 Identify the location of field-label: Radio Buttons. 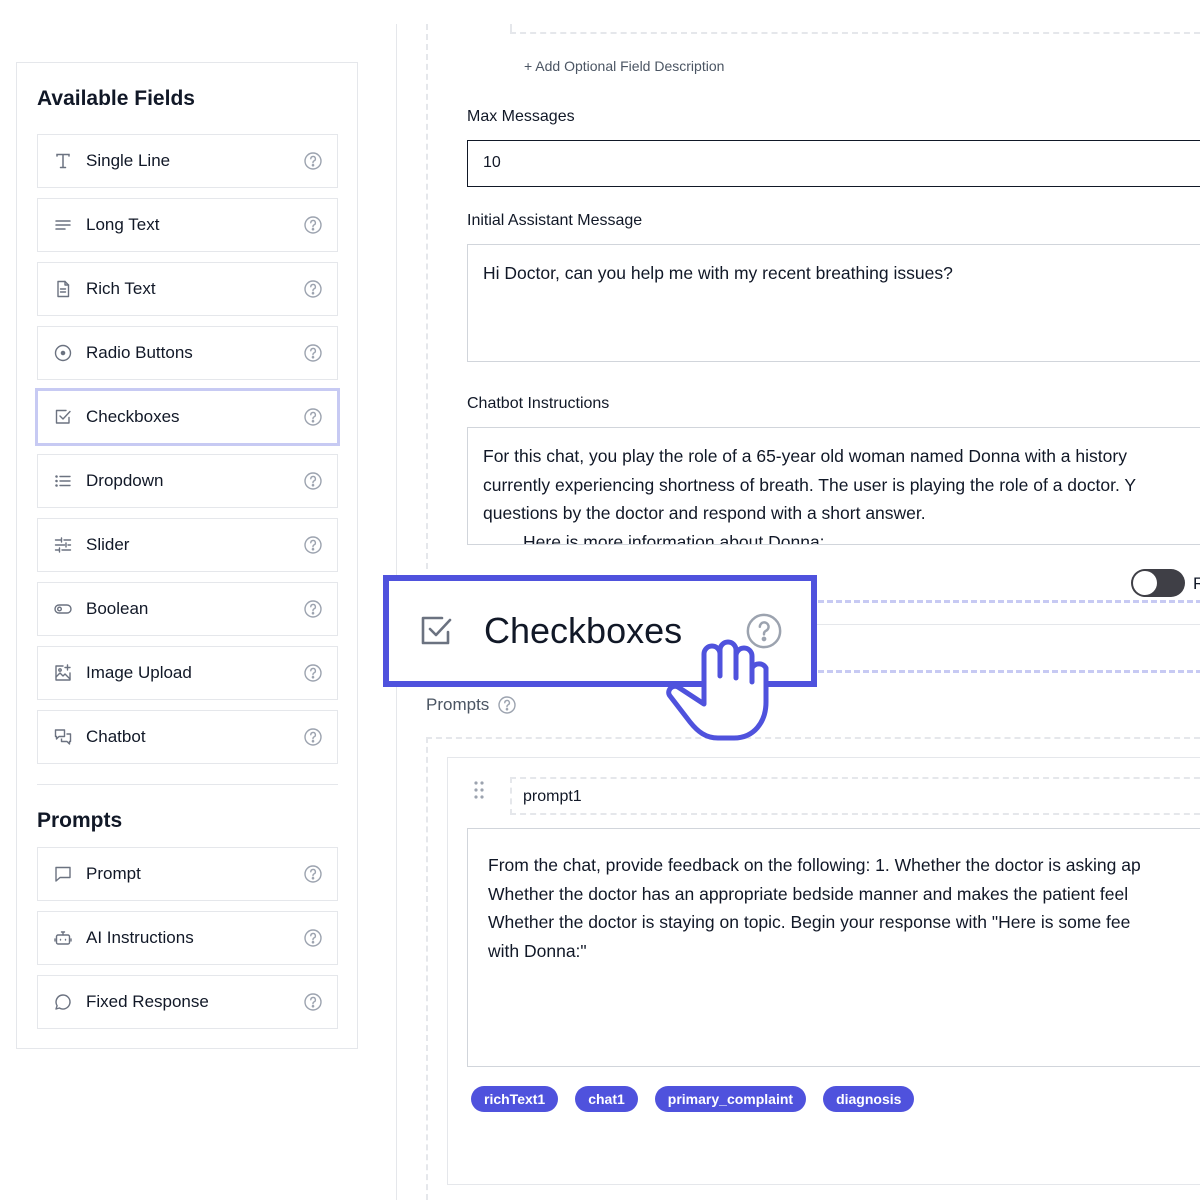
(139, 352).